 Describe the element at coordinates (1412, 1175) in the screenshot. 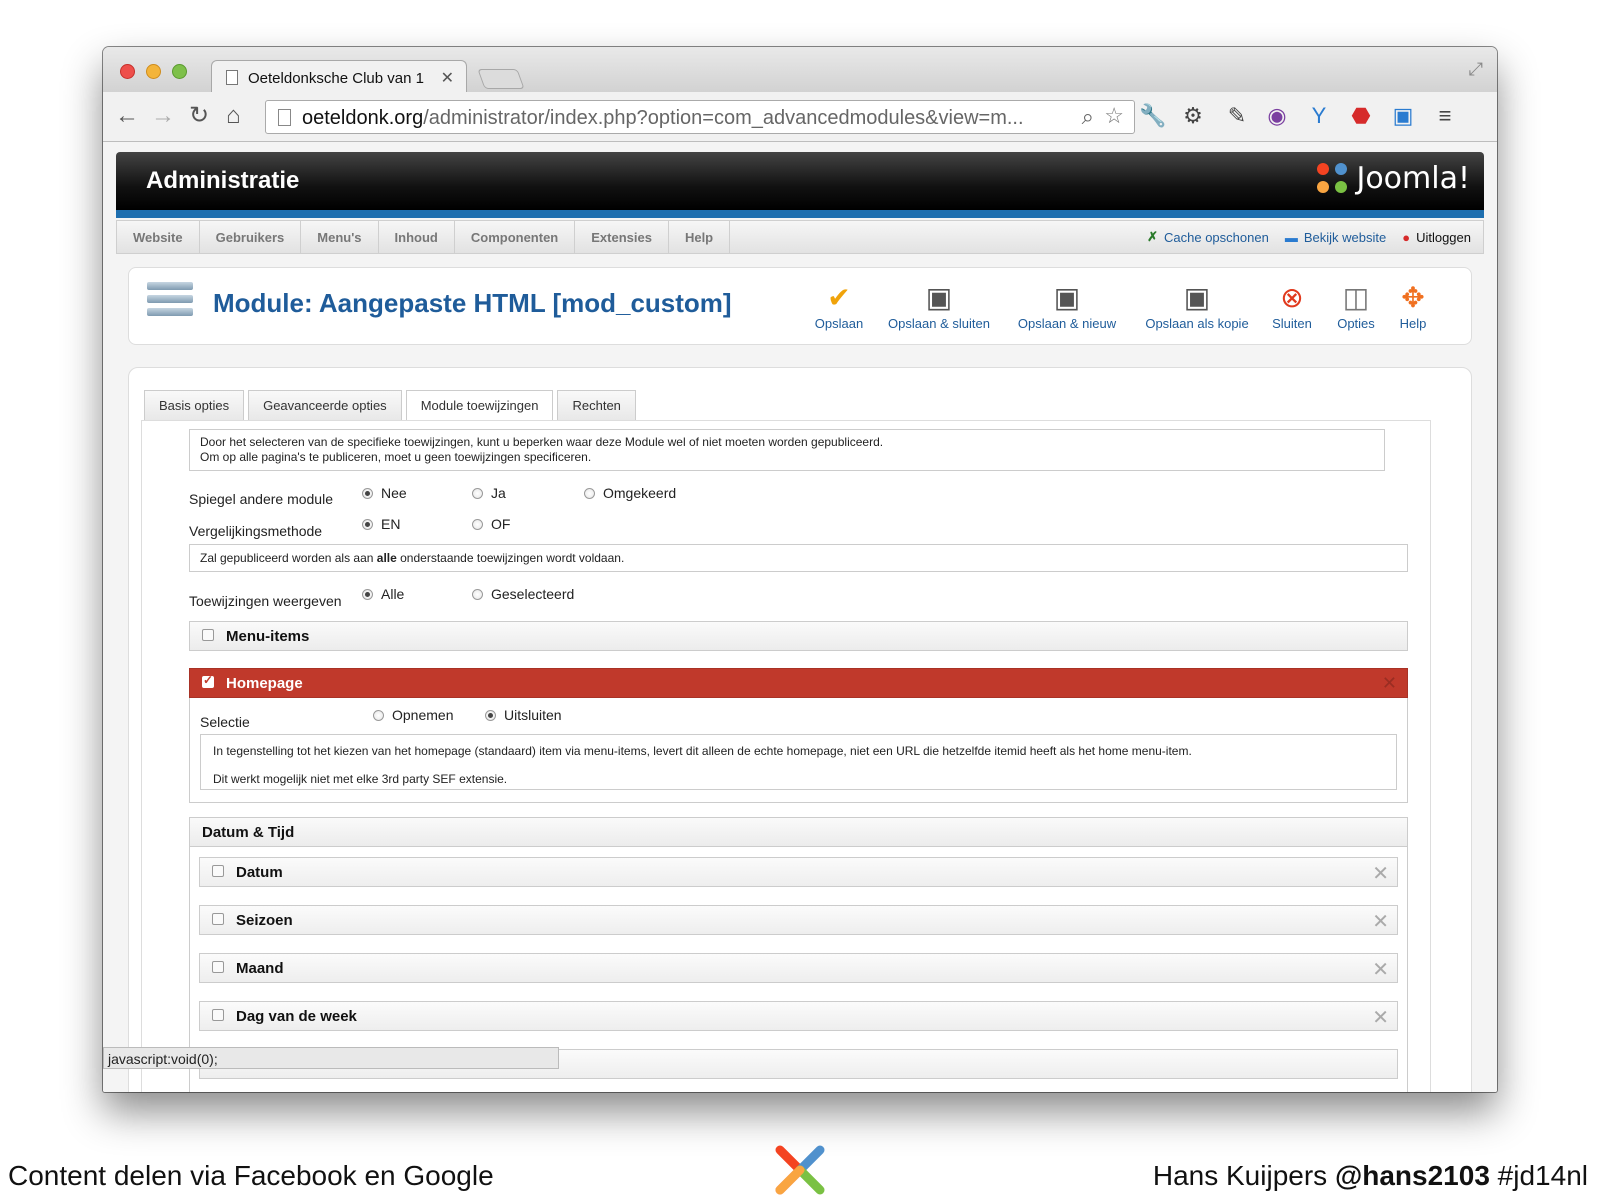

I see `author-handle: @hans2103` at that location.